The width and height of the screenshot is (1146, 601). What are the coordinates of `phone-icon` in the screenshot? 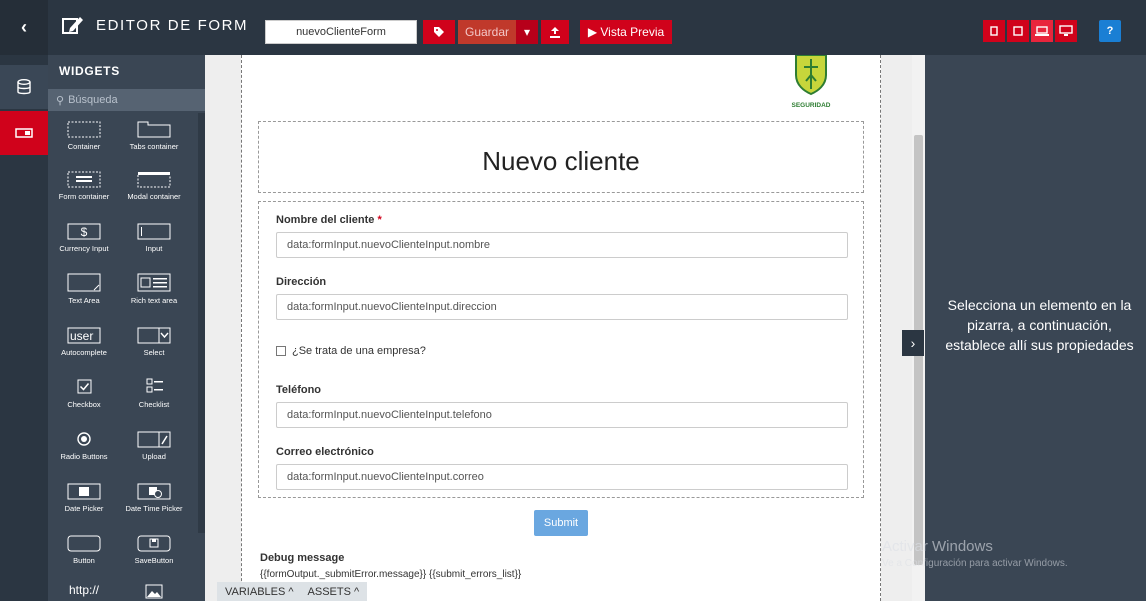 It's located at (994, 31).